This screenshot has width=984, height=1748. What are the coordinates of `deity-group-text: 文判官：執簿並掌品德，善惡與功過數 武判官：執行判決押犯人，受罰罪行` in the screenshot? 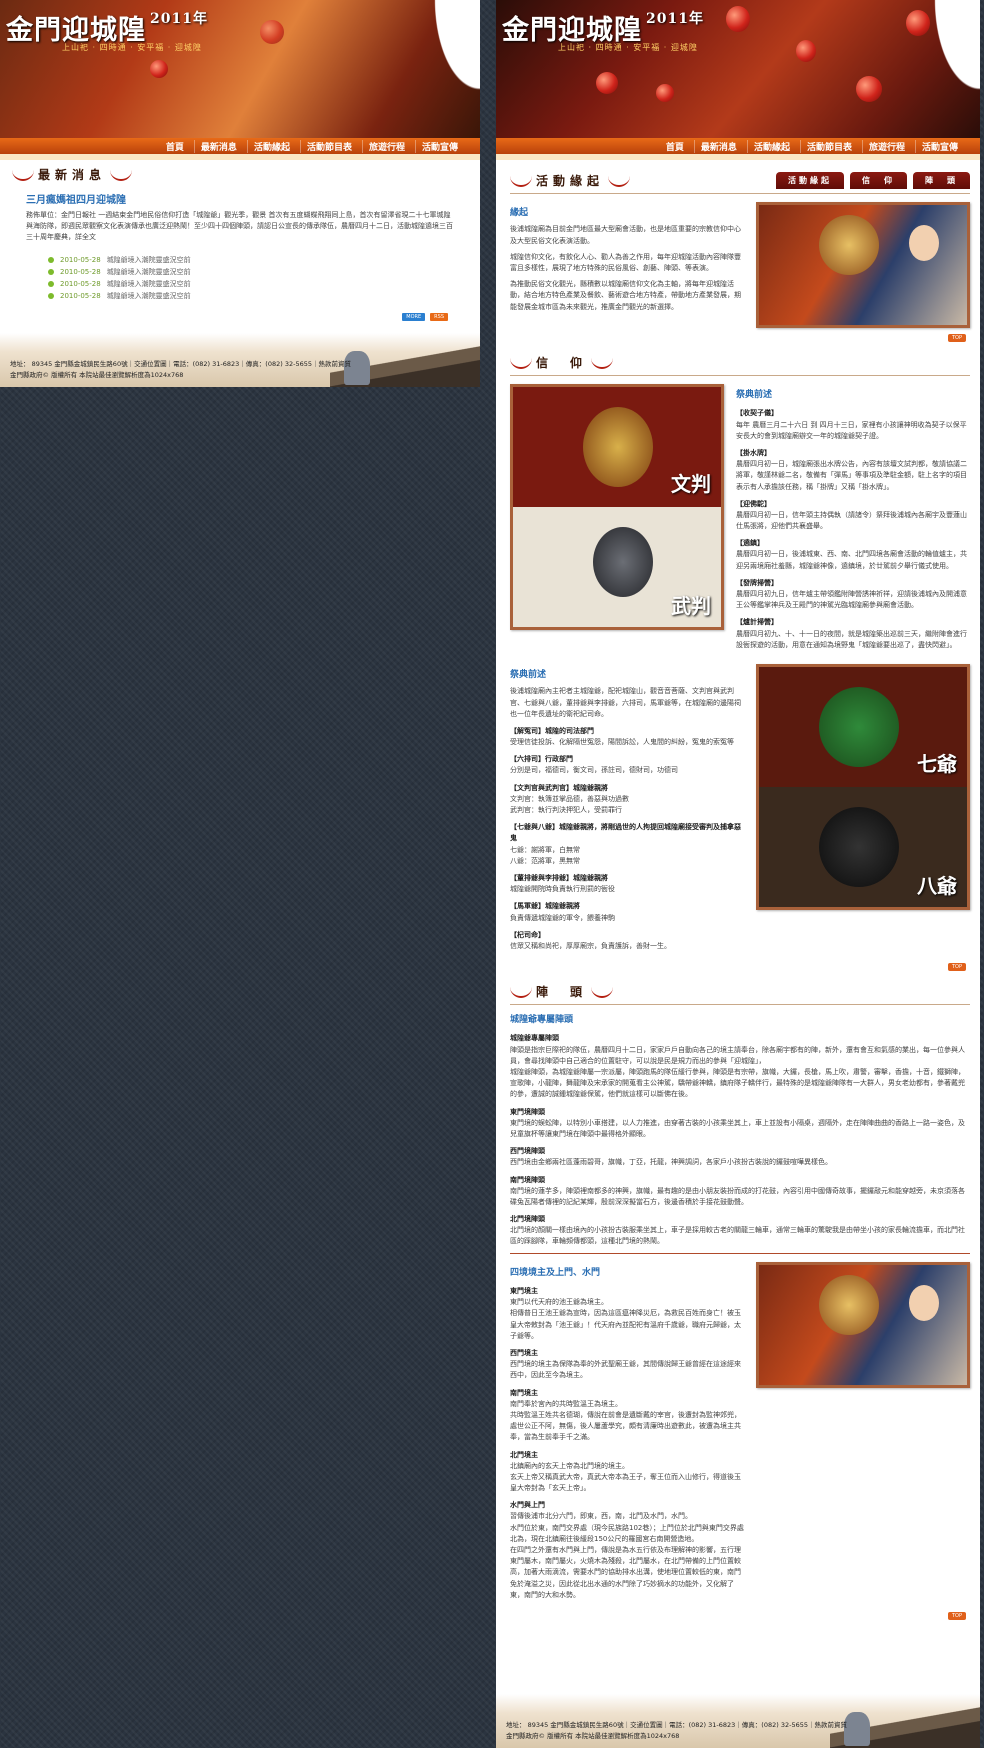 It's located at (569, 804).